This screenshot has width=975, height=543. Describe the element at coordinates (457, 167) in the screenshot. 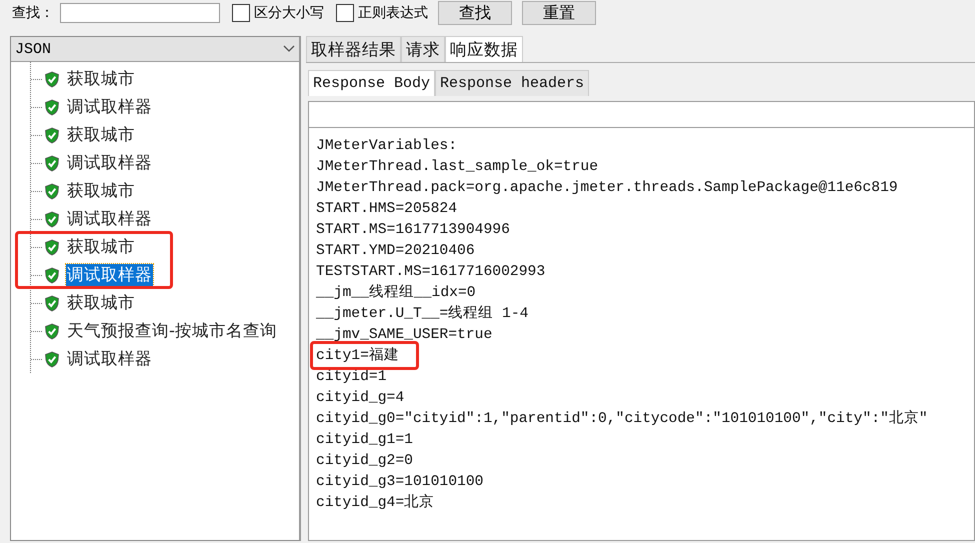

I see `response-line: JMeterThread.last_sample_ok=true` at that location.